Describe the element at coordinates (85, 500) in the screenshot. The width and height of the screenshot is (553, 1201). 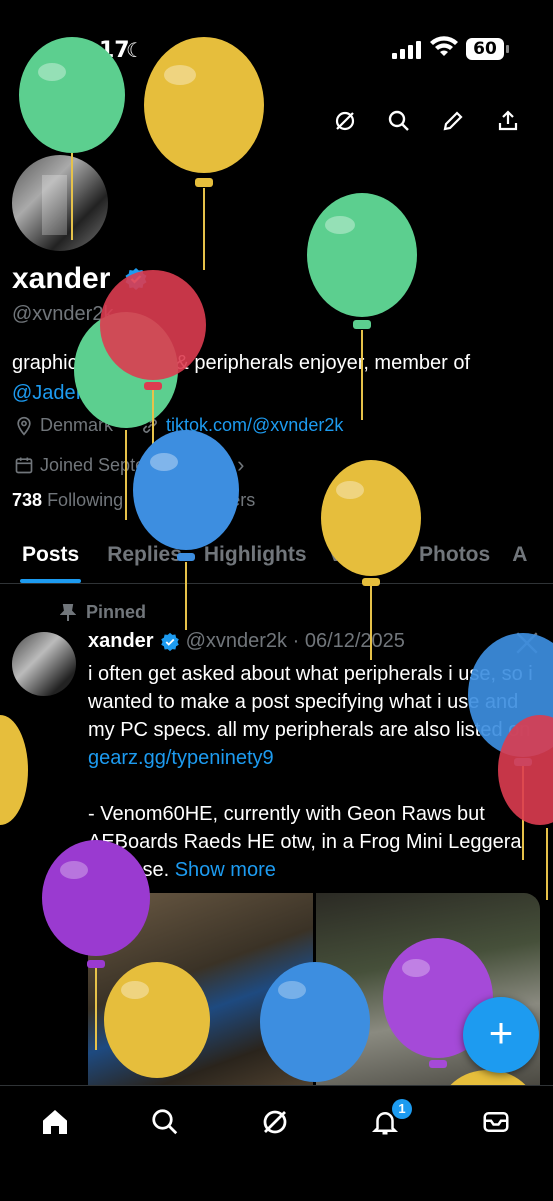
I see `following-label: Following` at that location.